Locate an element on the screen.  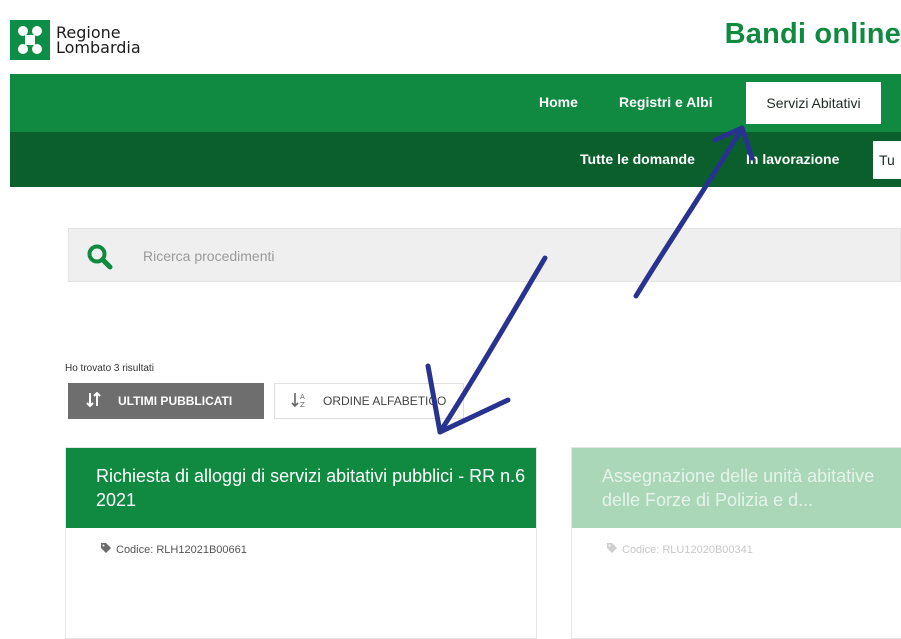
card-code: Codice: RLH12021B00661 is located at coordinates (301, 542).